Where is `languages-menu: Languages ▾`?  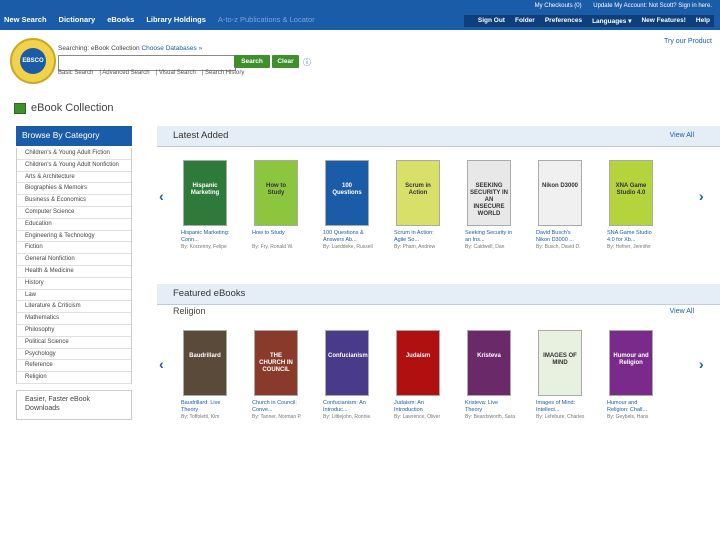
languages-menu: Languages ▾ is located at coordinates (611, 21).